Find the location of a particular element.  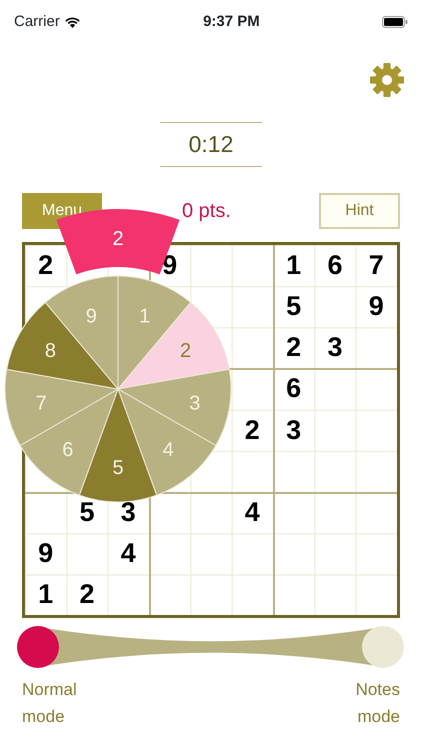

settings-icon is located at coordinates (387, 80).